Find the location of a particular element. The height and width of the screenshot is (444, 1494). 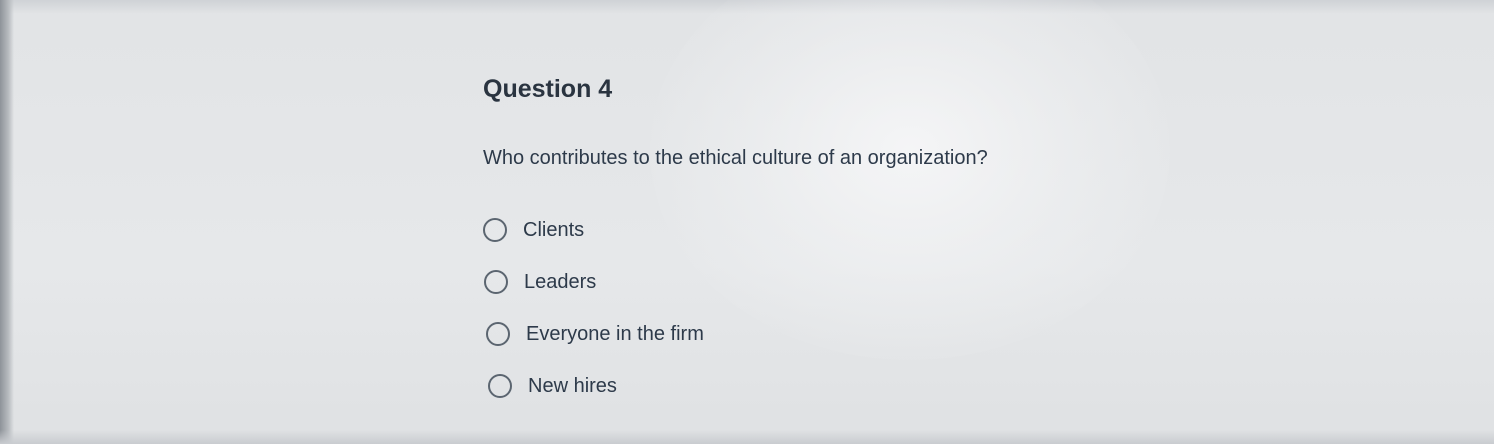

option-leaders: Leaders is located at coordinates (833, 282).